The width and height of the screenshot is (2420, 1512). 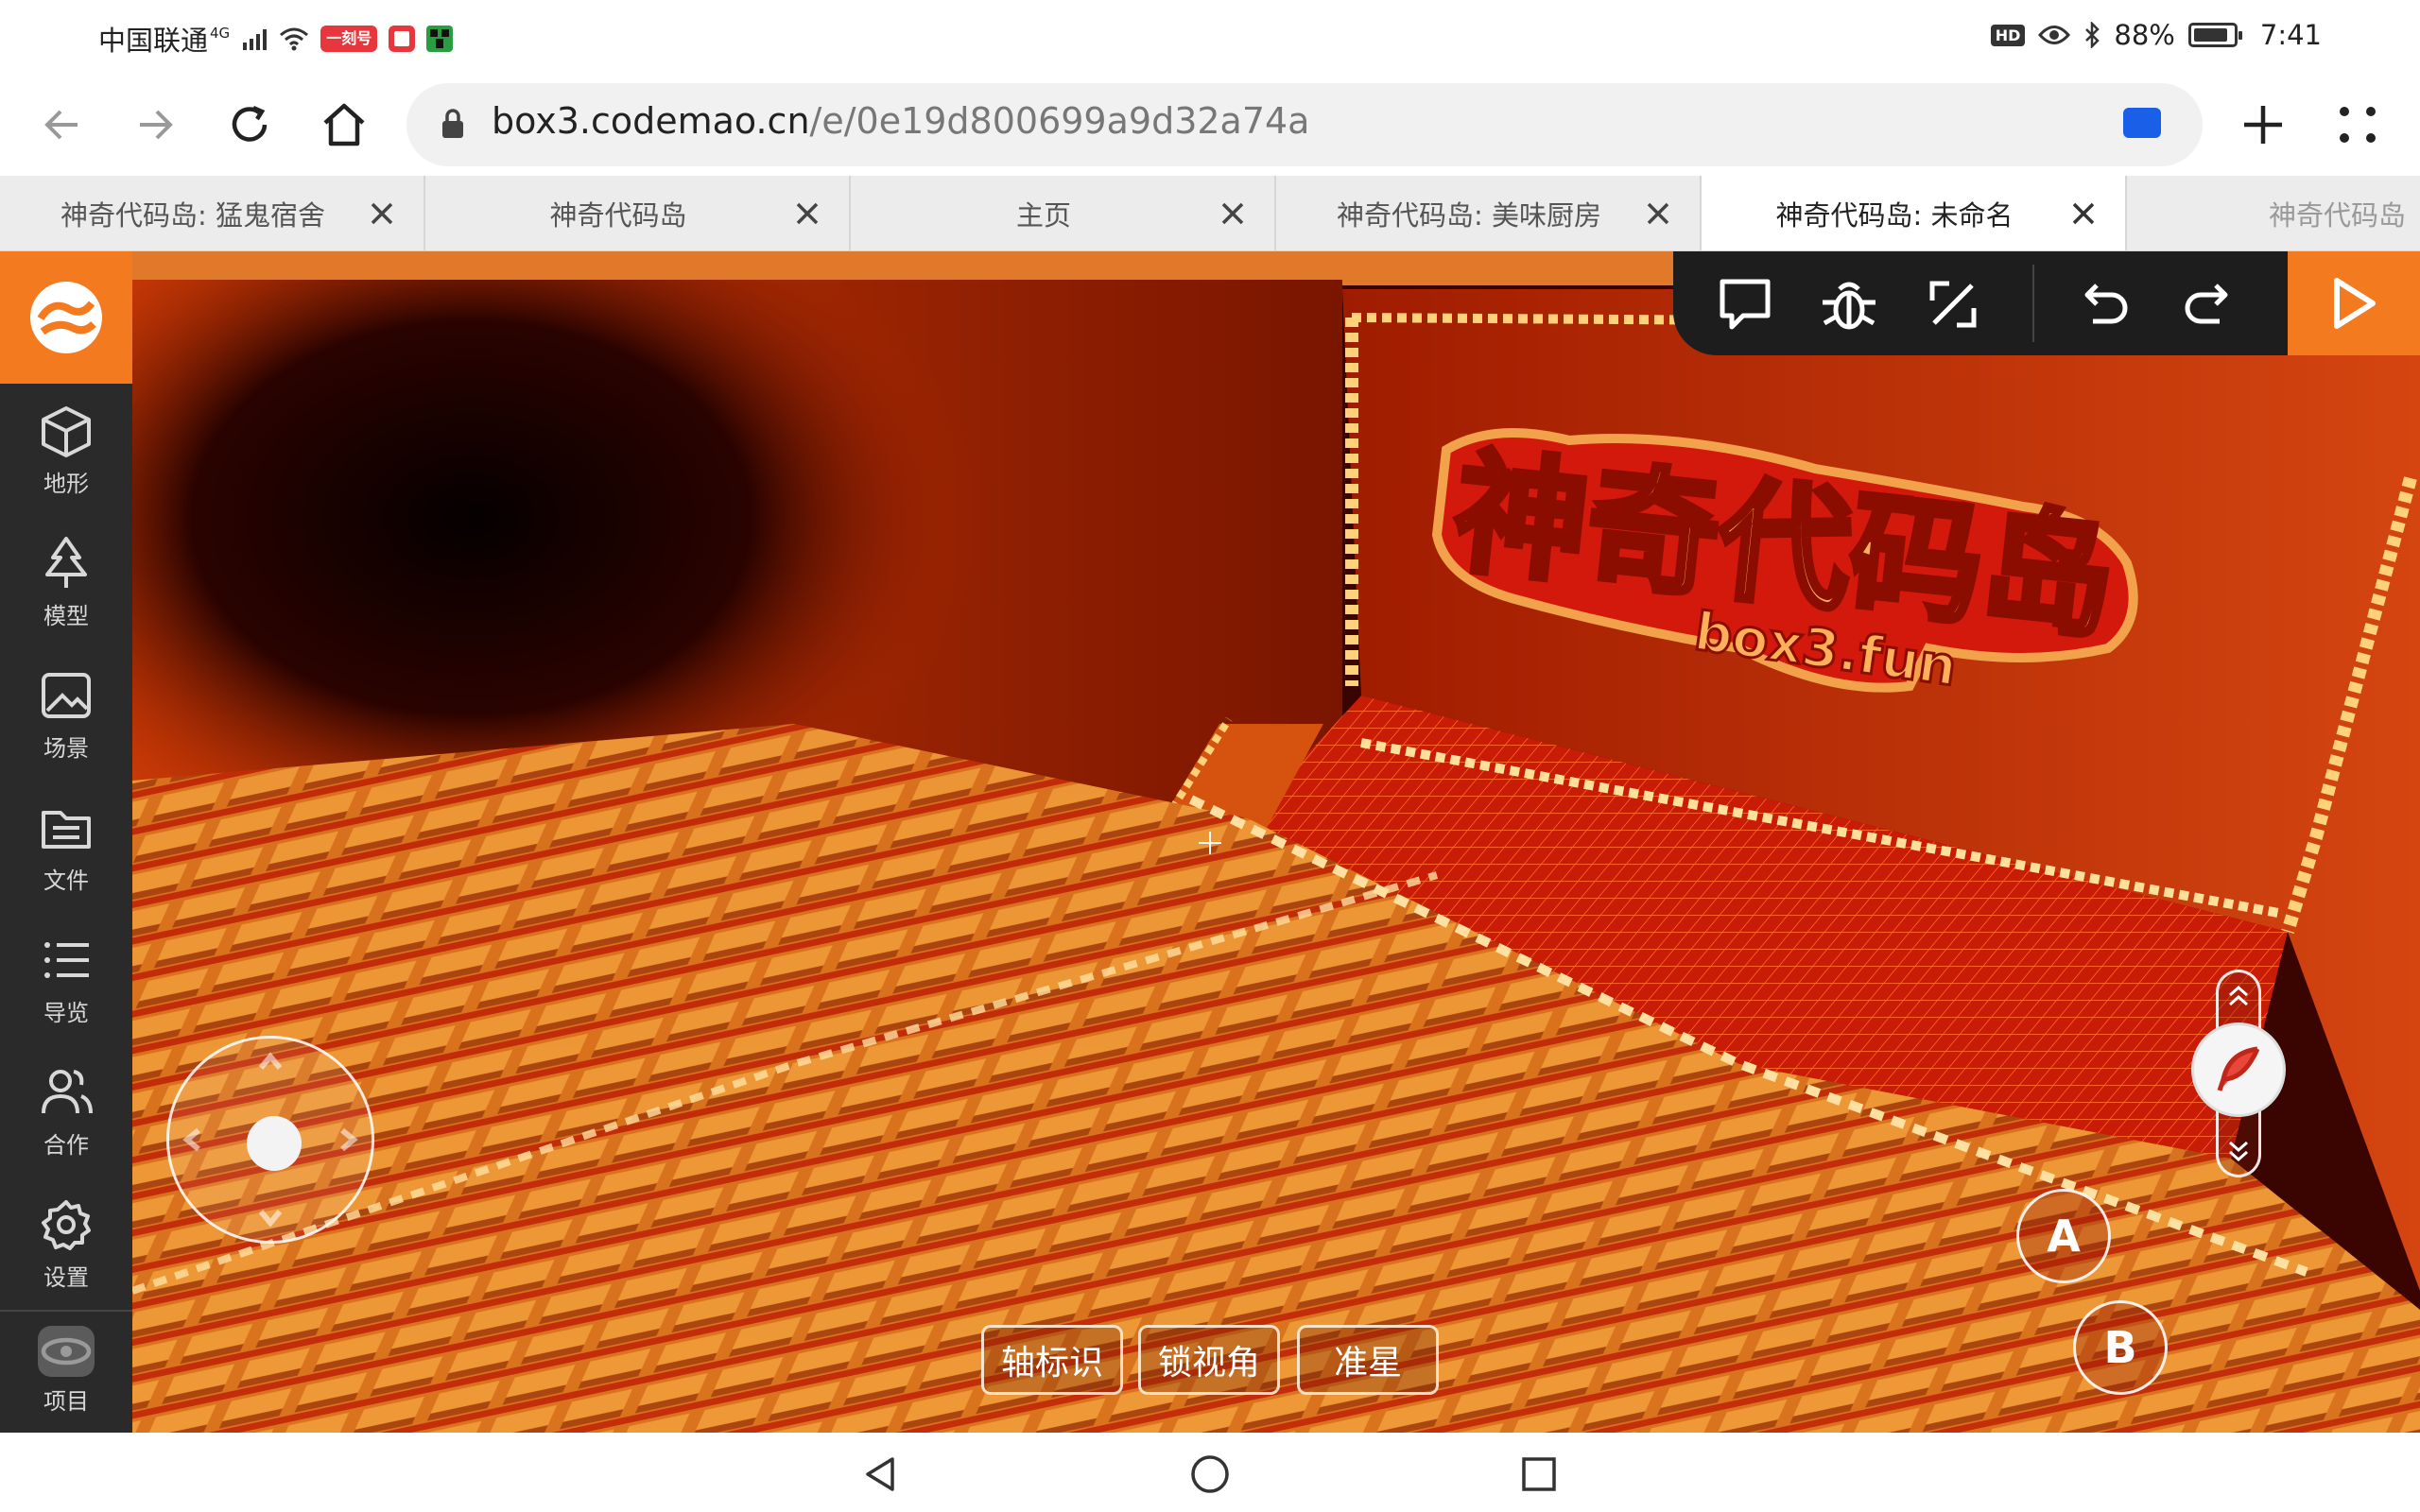 What do you see at coordinates (2142, 123) in the screenshot?
I see `cast-icon` at bounding box center [2142, 123].